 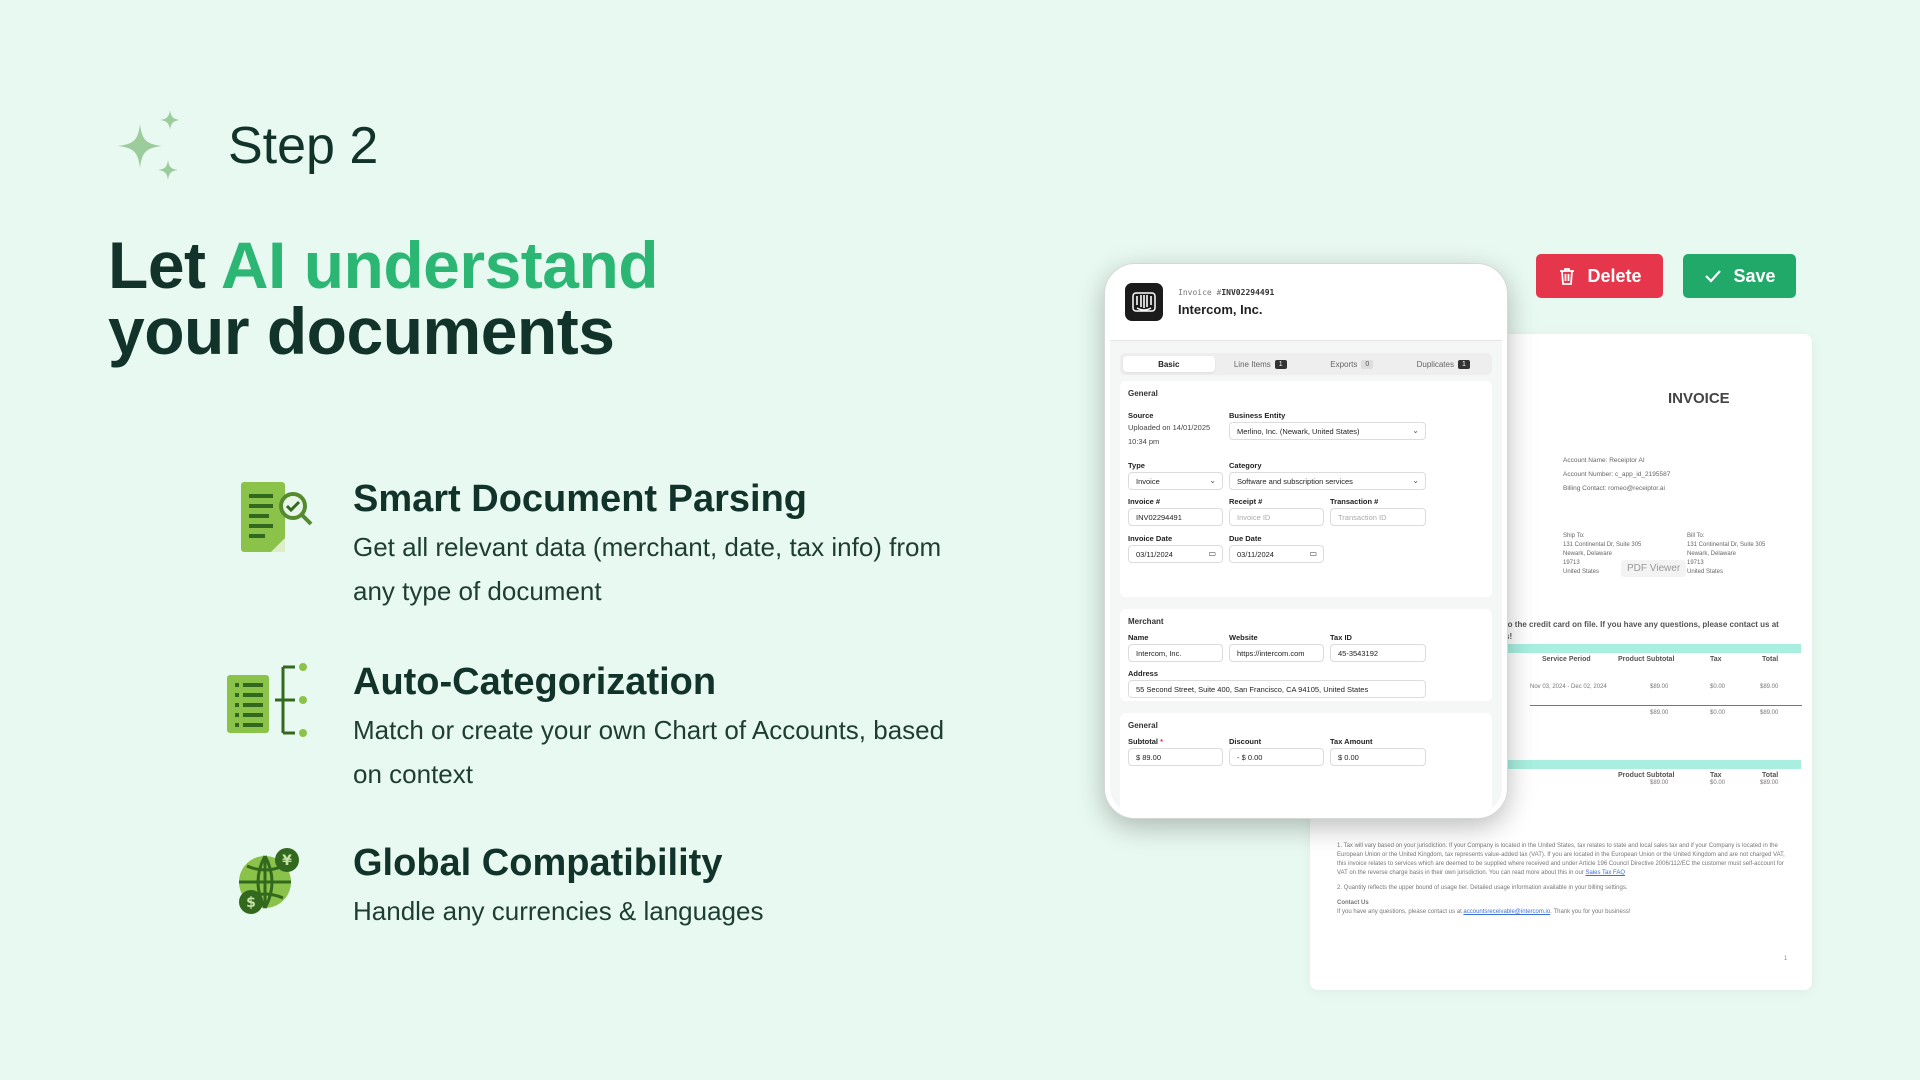 I want to click on discount-label: Discount, so click(x=1245, y=741).